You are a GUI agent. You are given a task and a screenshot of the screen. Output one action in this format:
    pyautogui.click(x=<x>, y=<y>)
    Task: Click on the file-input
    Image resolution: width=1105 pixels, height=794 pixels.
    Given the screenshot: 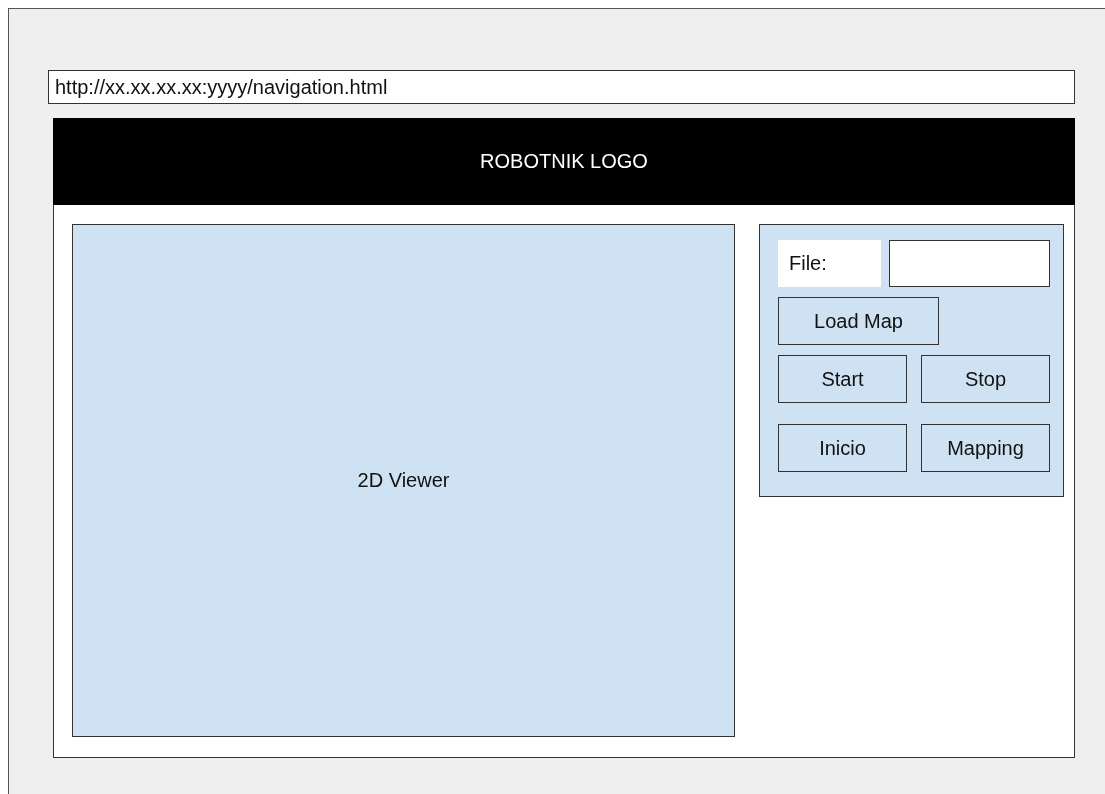 What is the action you would take?
    pyautogui.click(x=969, y=263)
    